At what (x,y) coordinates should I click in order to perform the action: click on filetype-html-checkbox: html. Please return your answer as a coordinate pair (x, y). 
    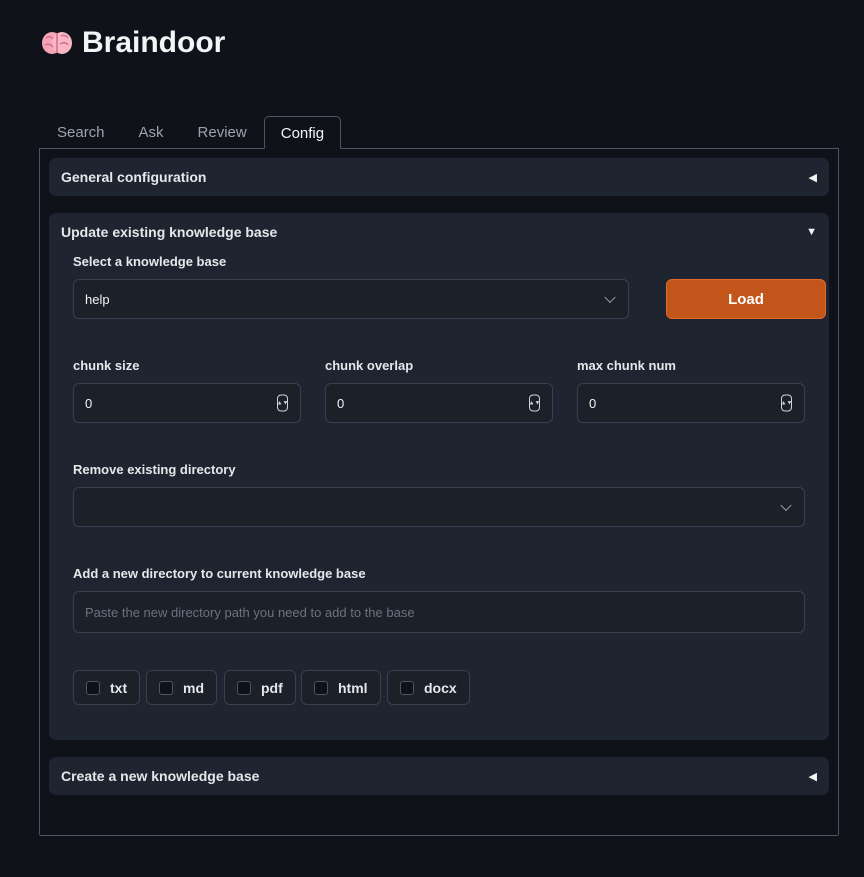
    Looking at the image, I should click on (341, 687).